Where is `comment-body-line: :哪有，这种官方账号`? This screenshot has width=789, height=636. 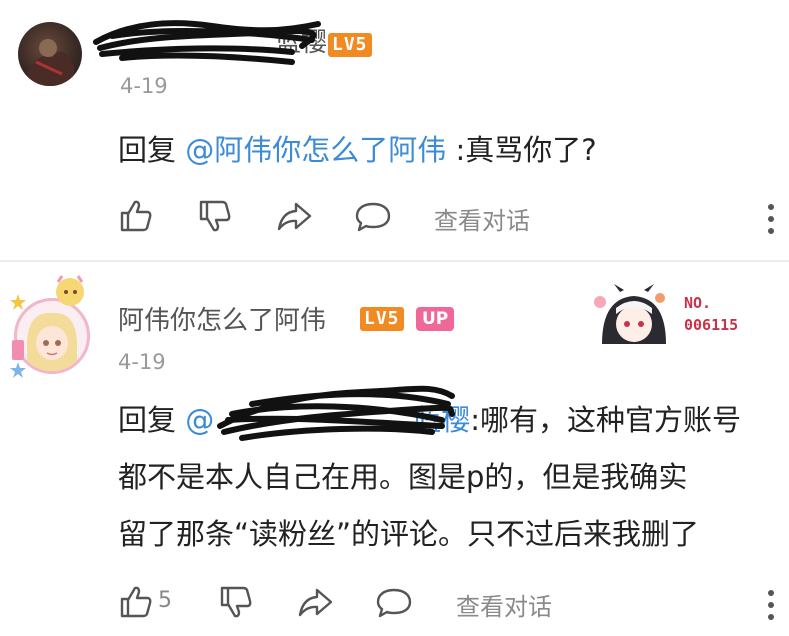
comment-body-line: :哪有，这种官方账号 is located at coordinates (606, 420).